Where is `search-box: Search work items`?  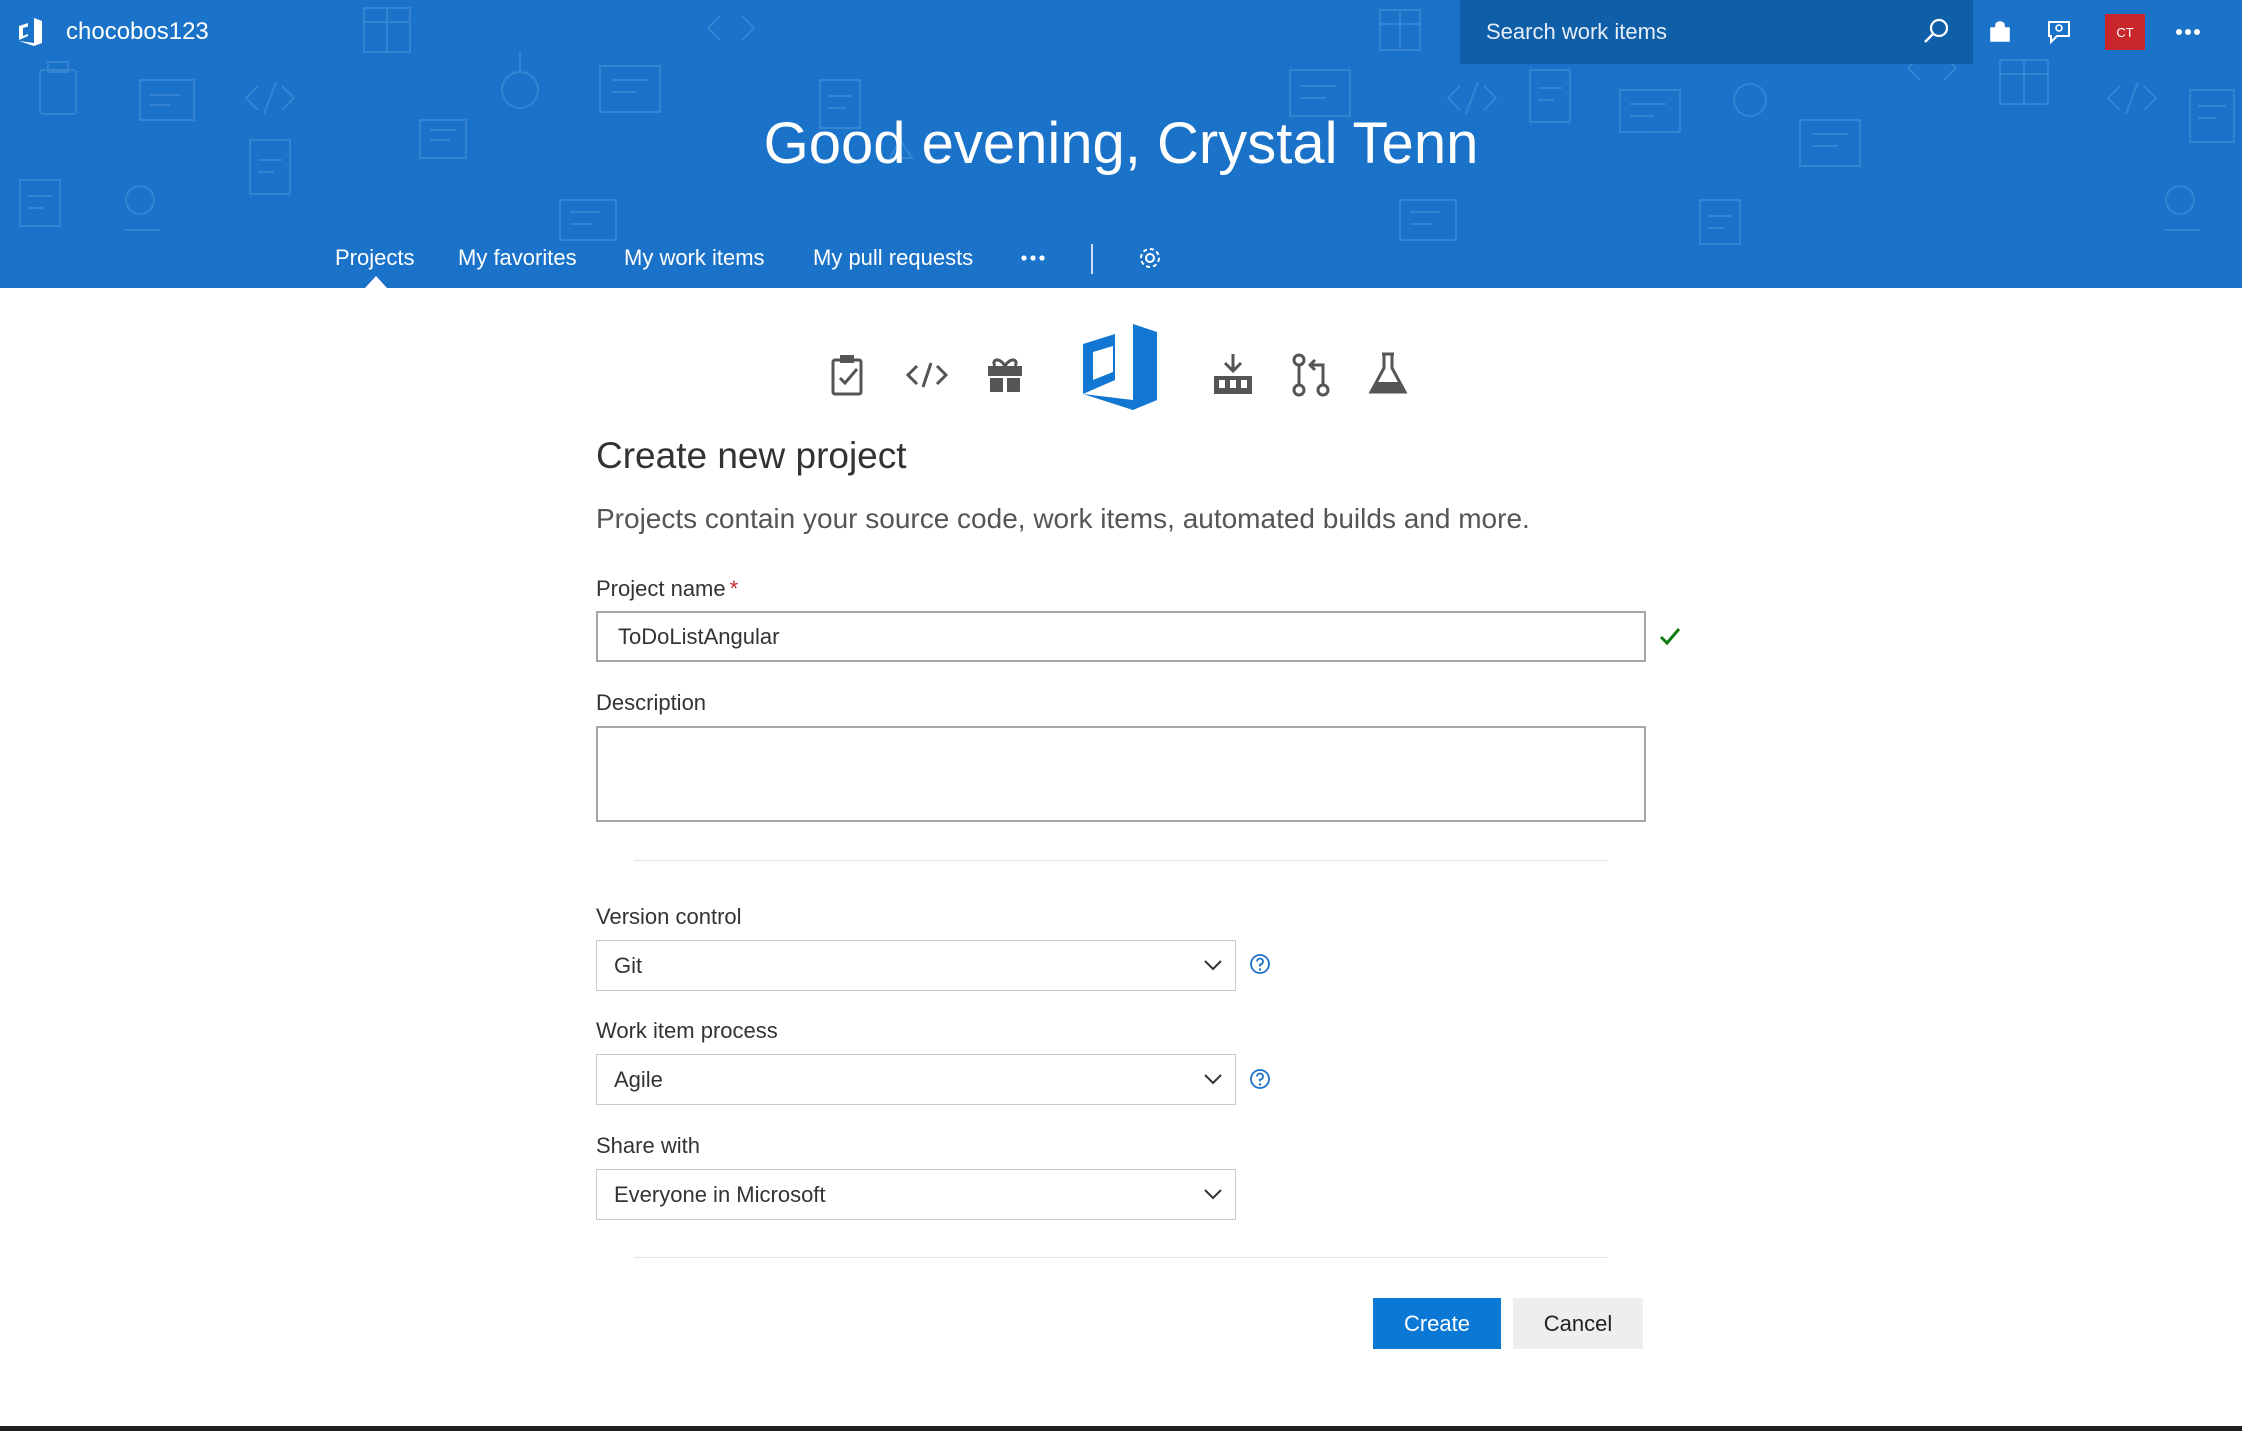 search-box: Search work items is located at coordinates (1716, 32).